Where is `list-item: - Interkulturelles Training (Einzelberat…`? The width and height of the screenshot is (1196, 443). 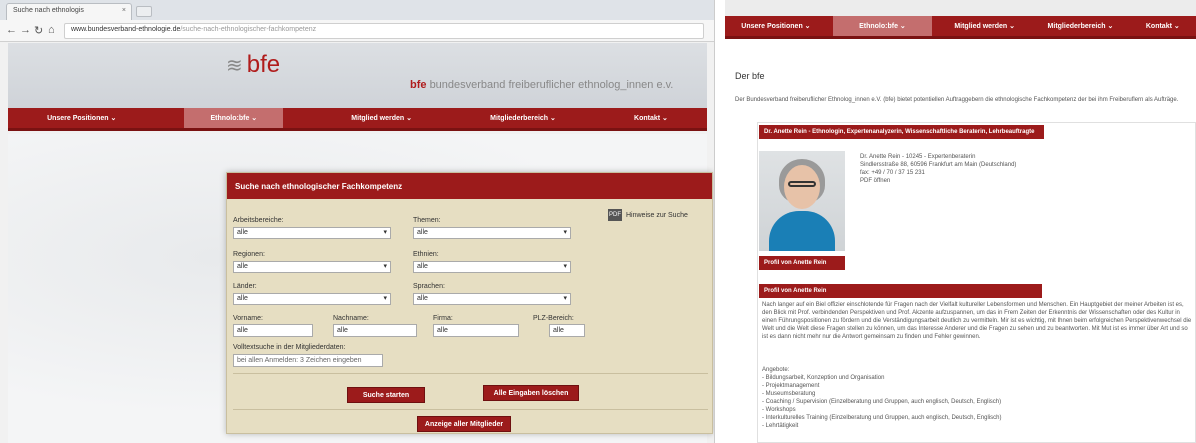
list-item: - Interkulturelles Training (Einzelberat… is located at coordinates (882, 418).